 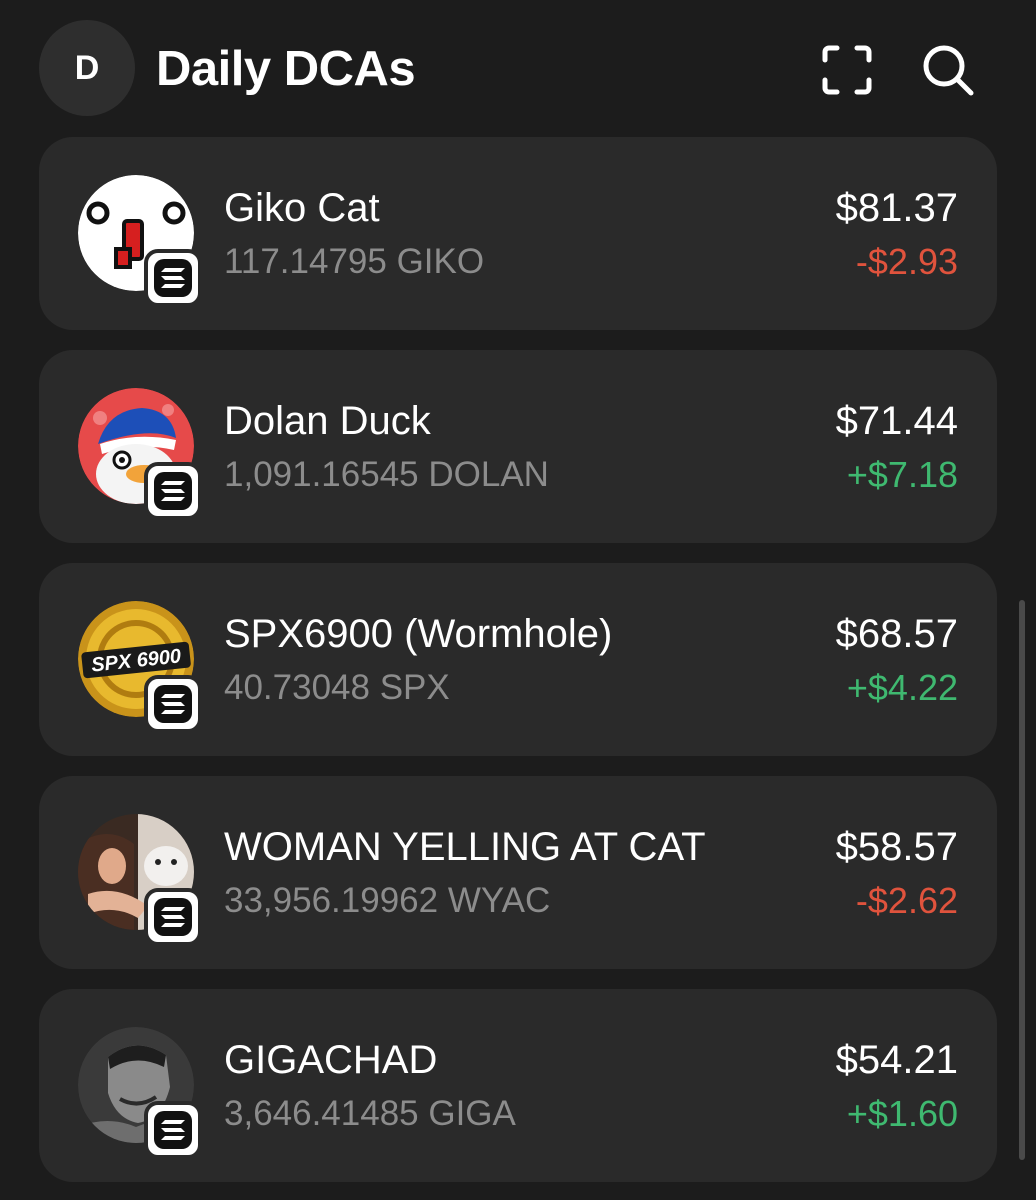 I want to click on avatar: D, so click(x=87, y=68).